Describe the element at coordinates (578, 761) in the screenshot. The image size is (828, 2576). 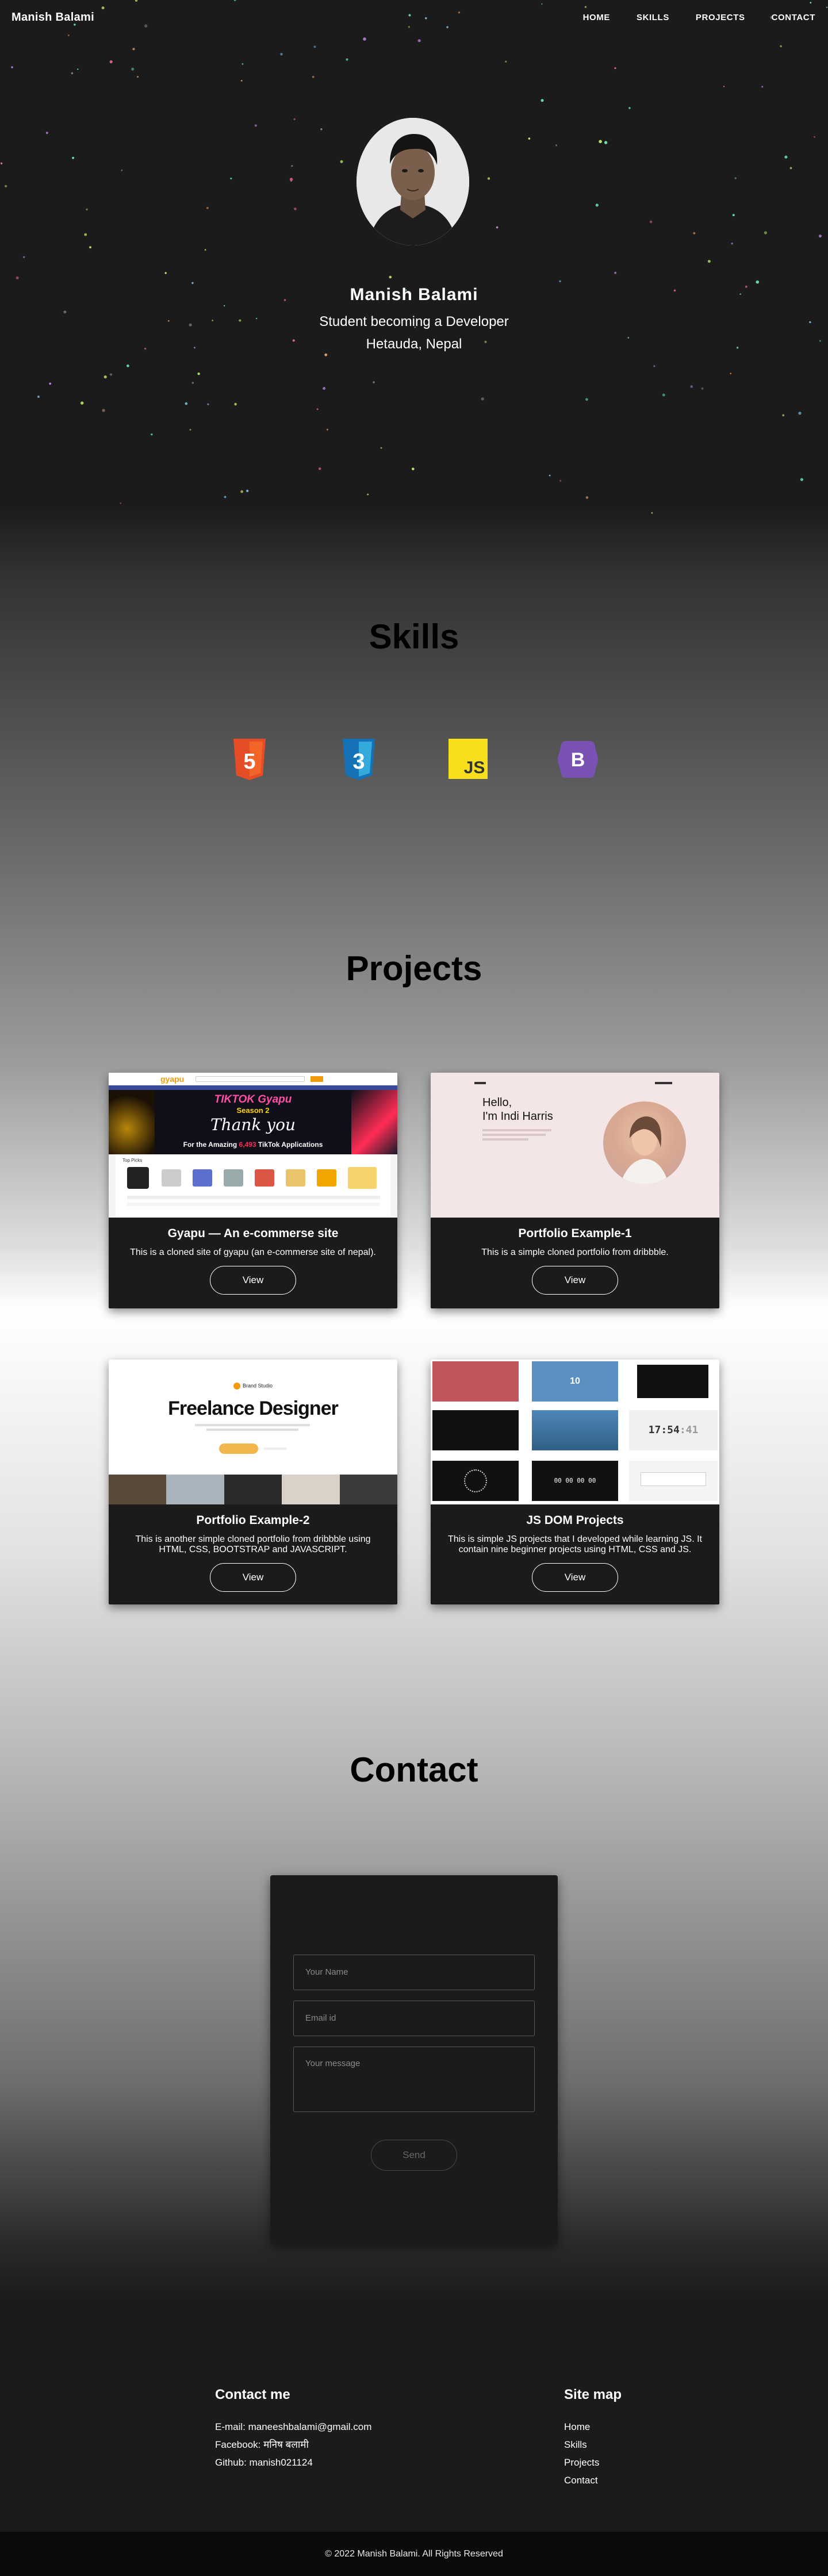
I see `bootstrap-icon: B` at that location.